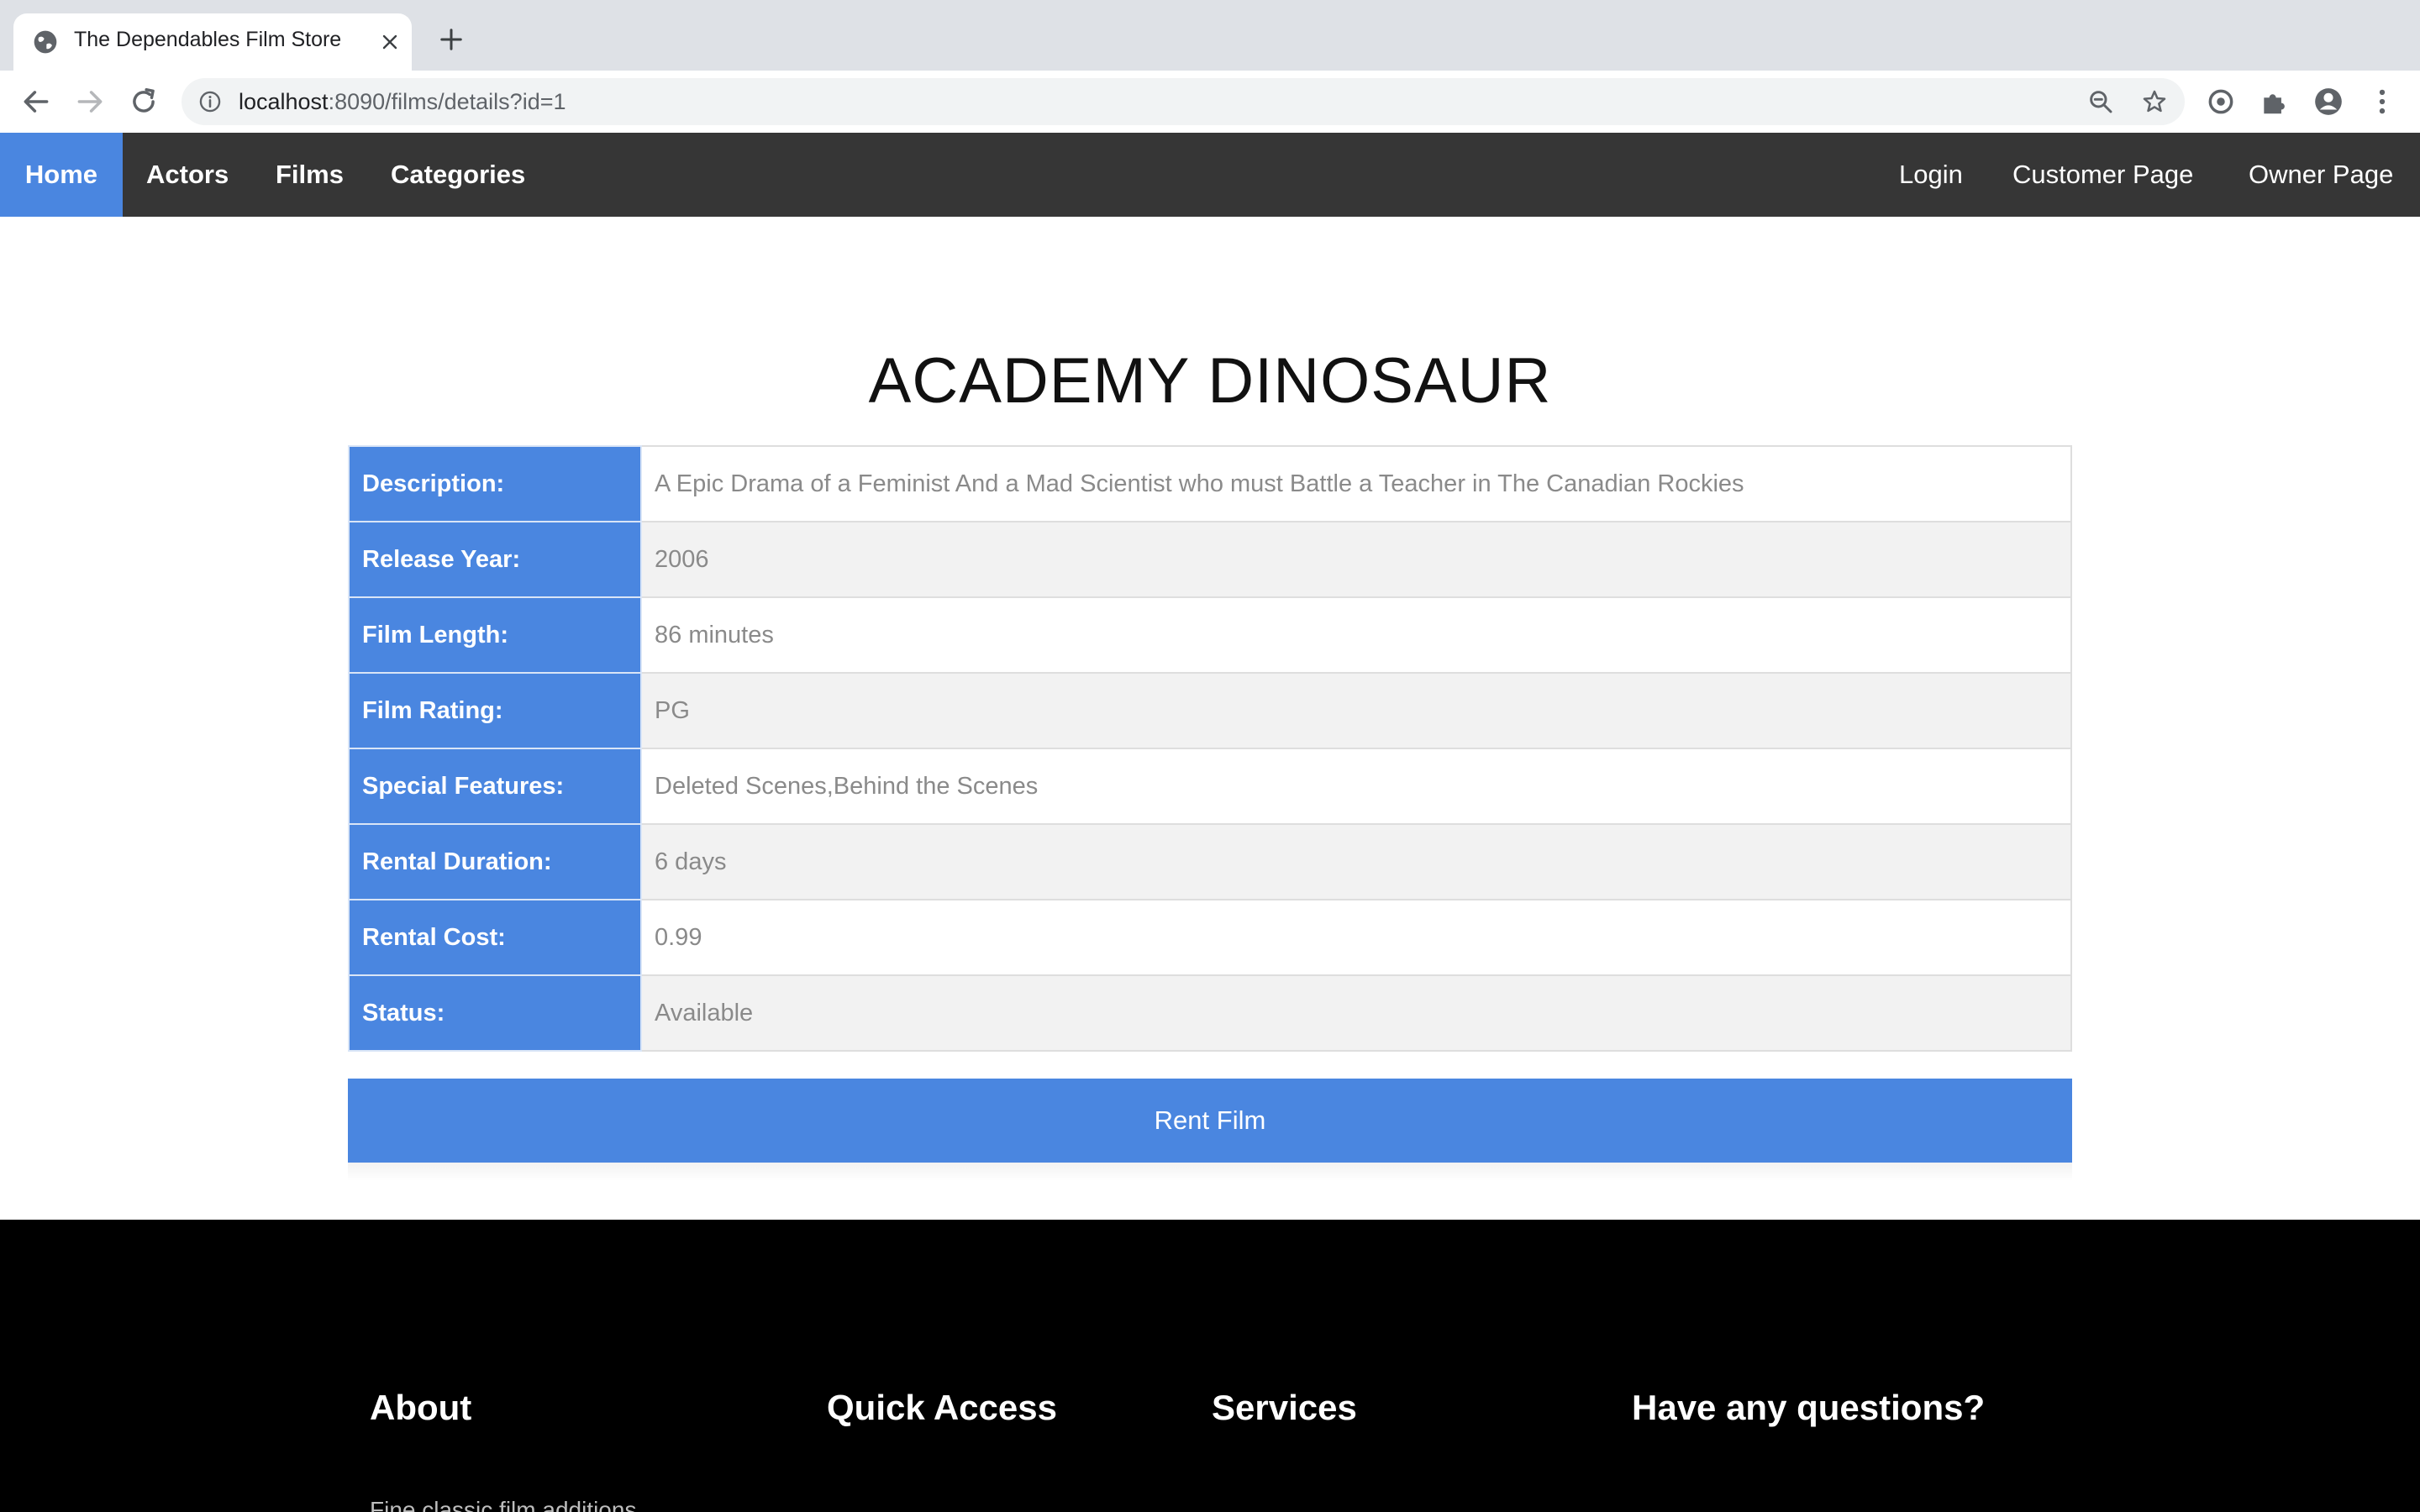  I want to click on new-tab-icon, so click(451, 39).